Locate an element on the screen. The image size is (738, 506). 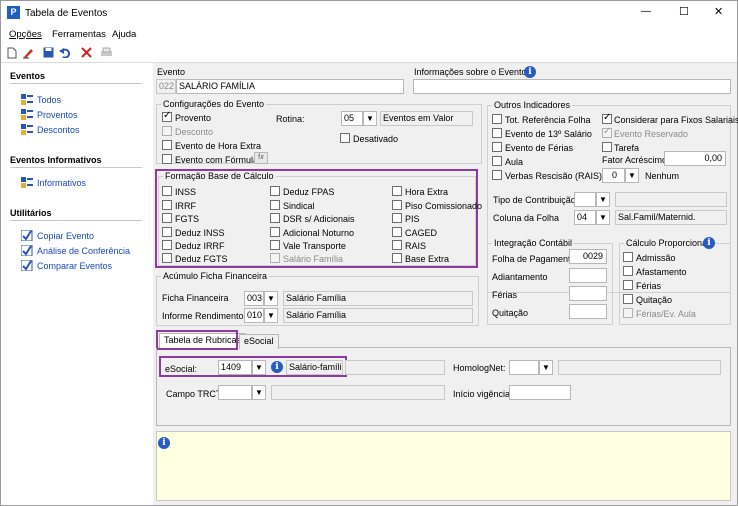
tot-ref-checkbox is located at coordinates (497, 119).